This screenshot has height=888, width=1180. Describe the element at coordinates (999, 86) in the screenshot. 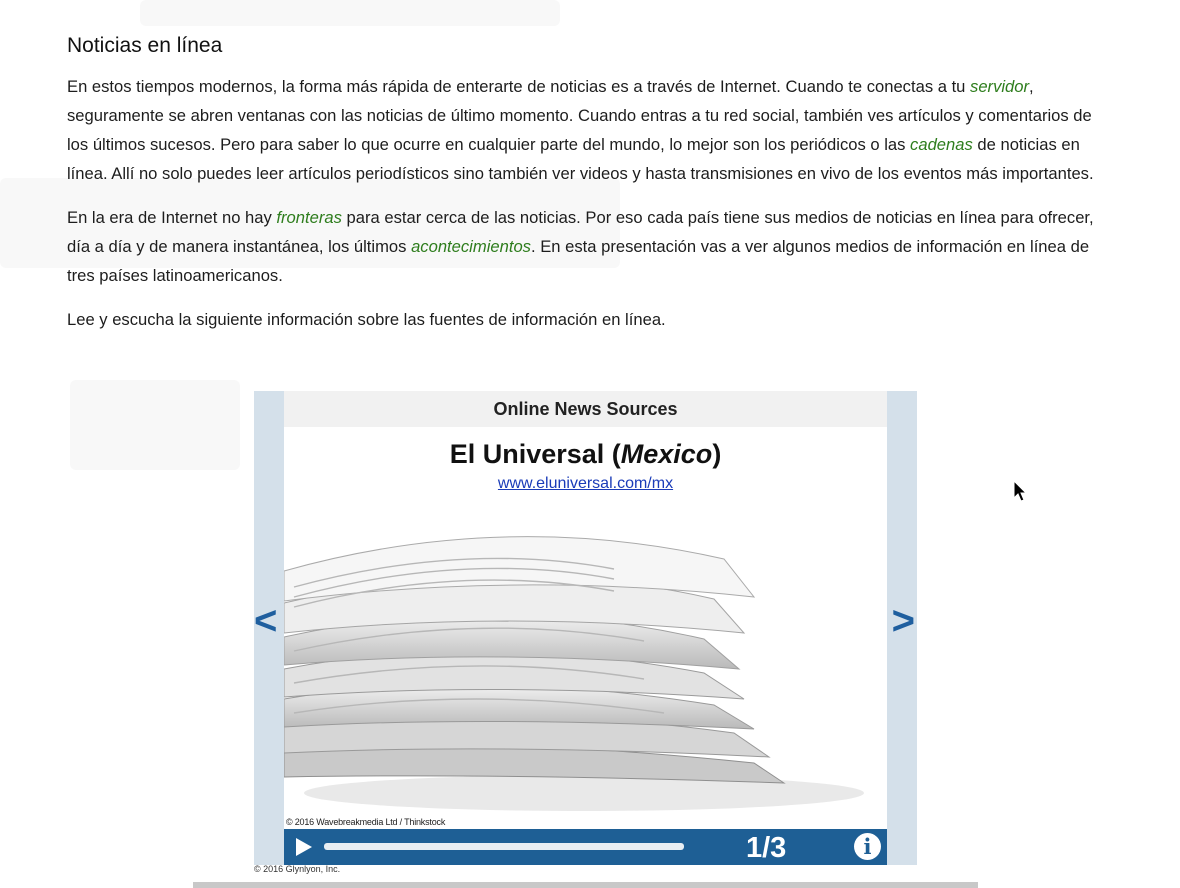

I see `vocab-link-servidor: servidor` at that location.